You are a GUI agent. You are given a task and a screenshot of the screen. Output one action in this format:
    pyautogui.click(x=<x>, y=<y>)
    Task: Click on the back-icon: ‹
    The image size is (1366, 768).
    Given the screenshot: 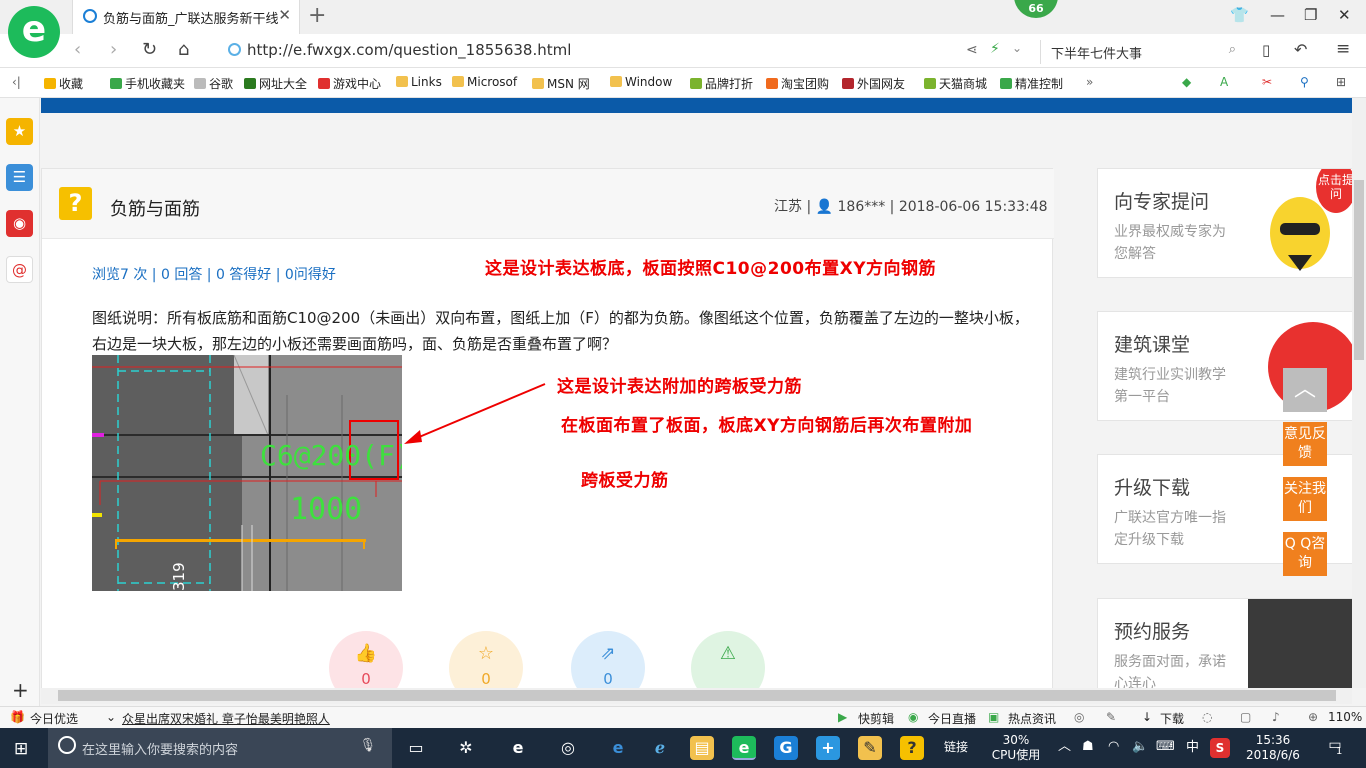 What is the action you would take?
    pyautogui.click(x=77, y=49)
    